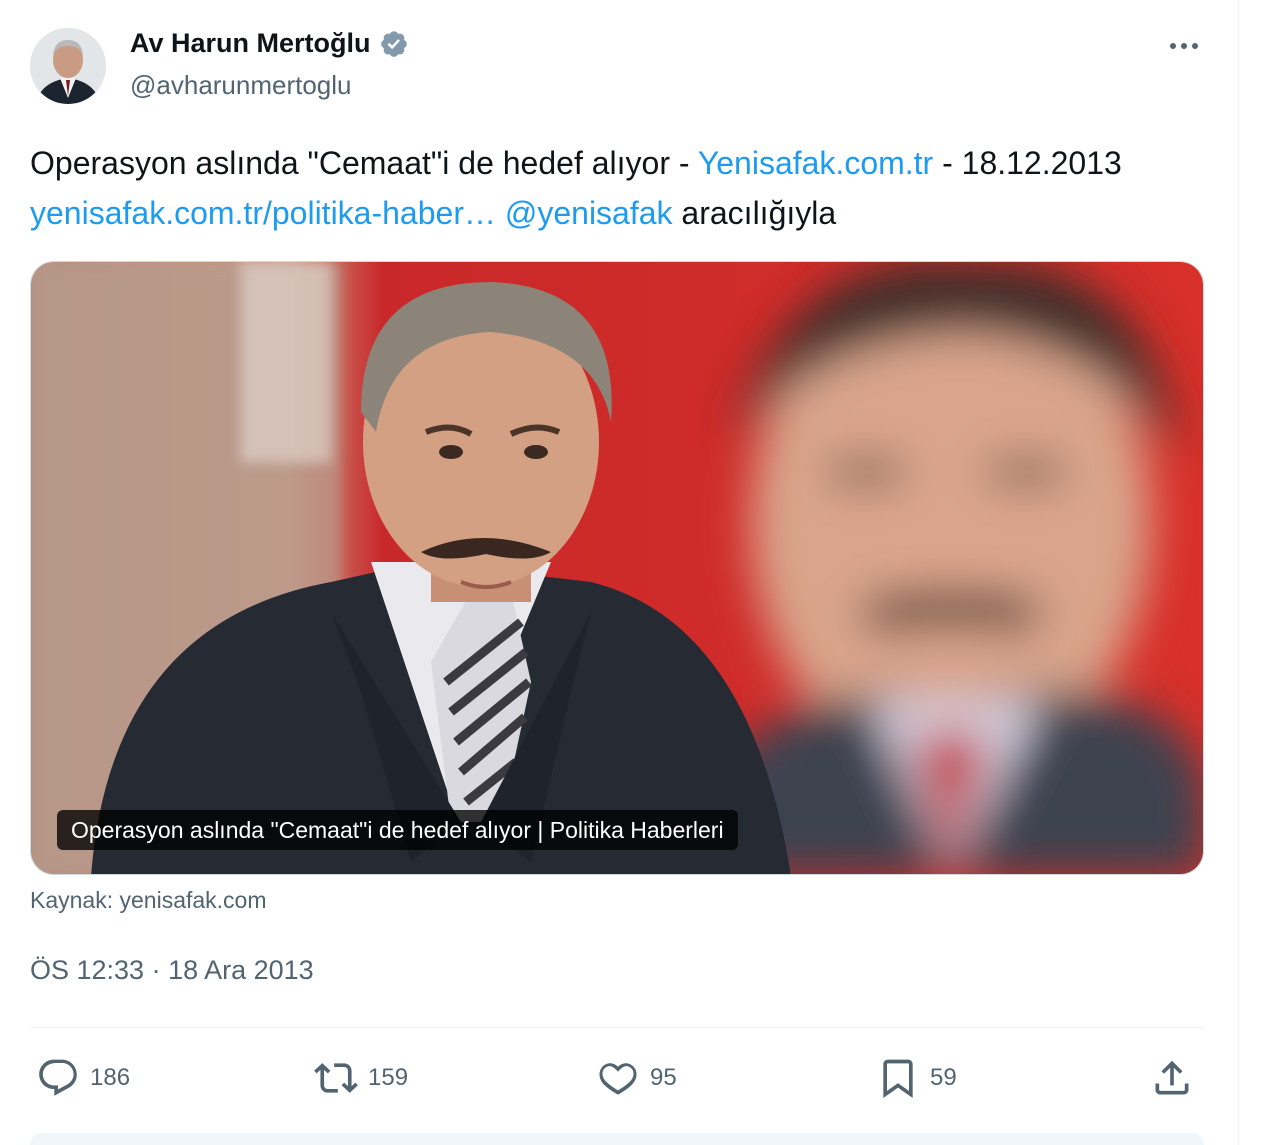 The width and height of the screenshot is (1280, 1145). I want to click on more-options-button, so click(1184, 46).